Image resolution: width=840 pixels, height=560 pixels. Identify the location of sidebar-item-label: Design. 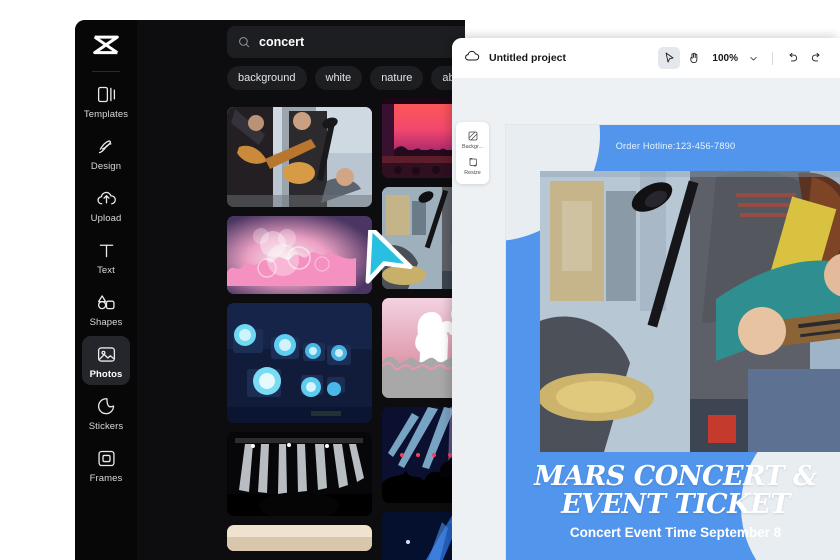
(106, 166).